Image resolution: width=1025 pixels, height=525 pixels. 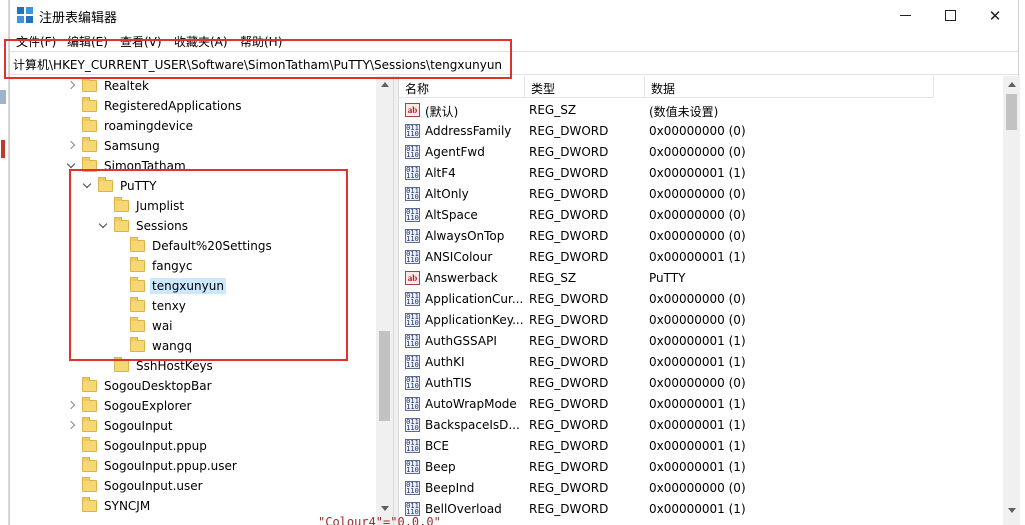 What do you see at coordinates (154, 106) in the screenshot?
I see `tree-item: RegisteredApplications` at bounding box center [154, 106].